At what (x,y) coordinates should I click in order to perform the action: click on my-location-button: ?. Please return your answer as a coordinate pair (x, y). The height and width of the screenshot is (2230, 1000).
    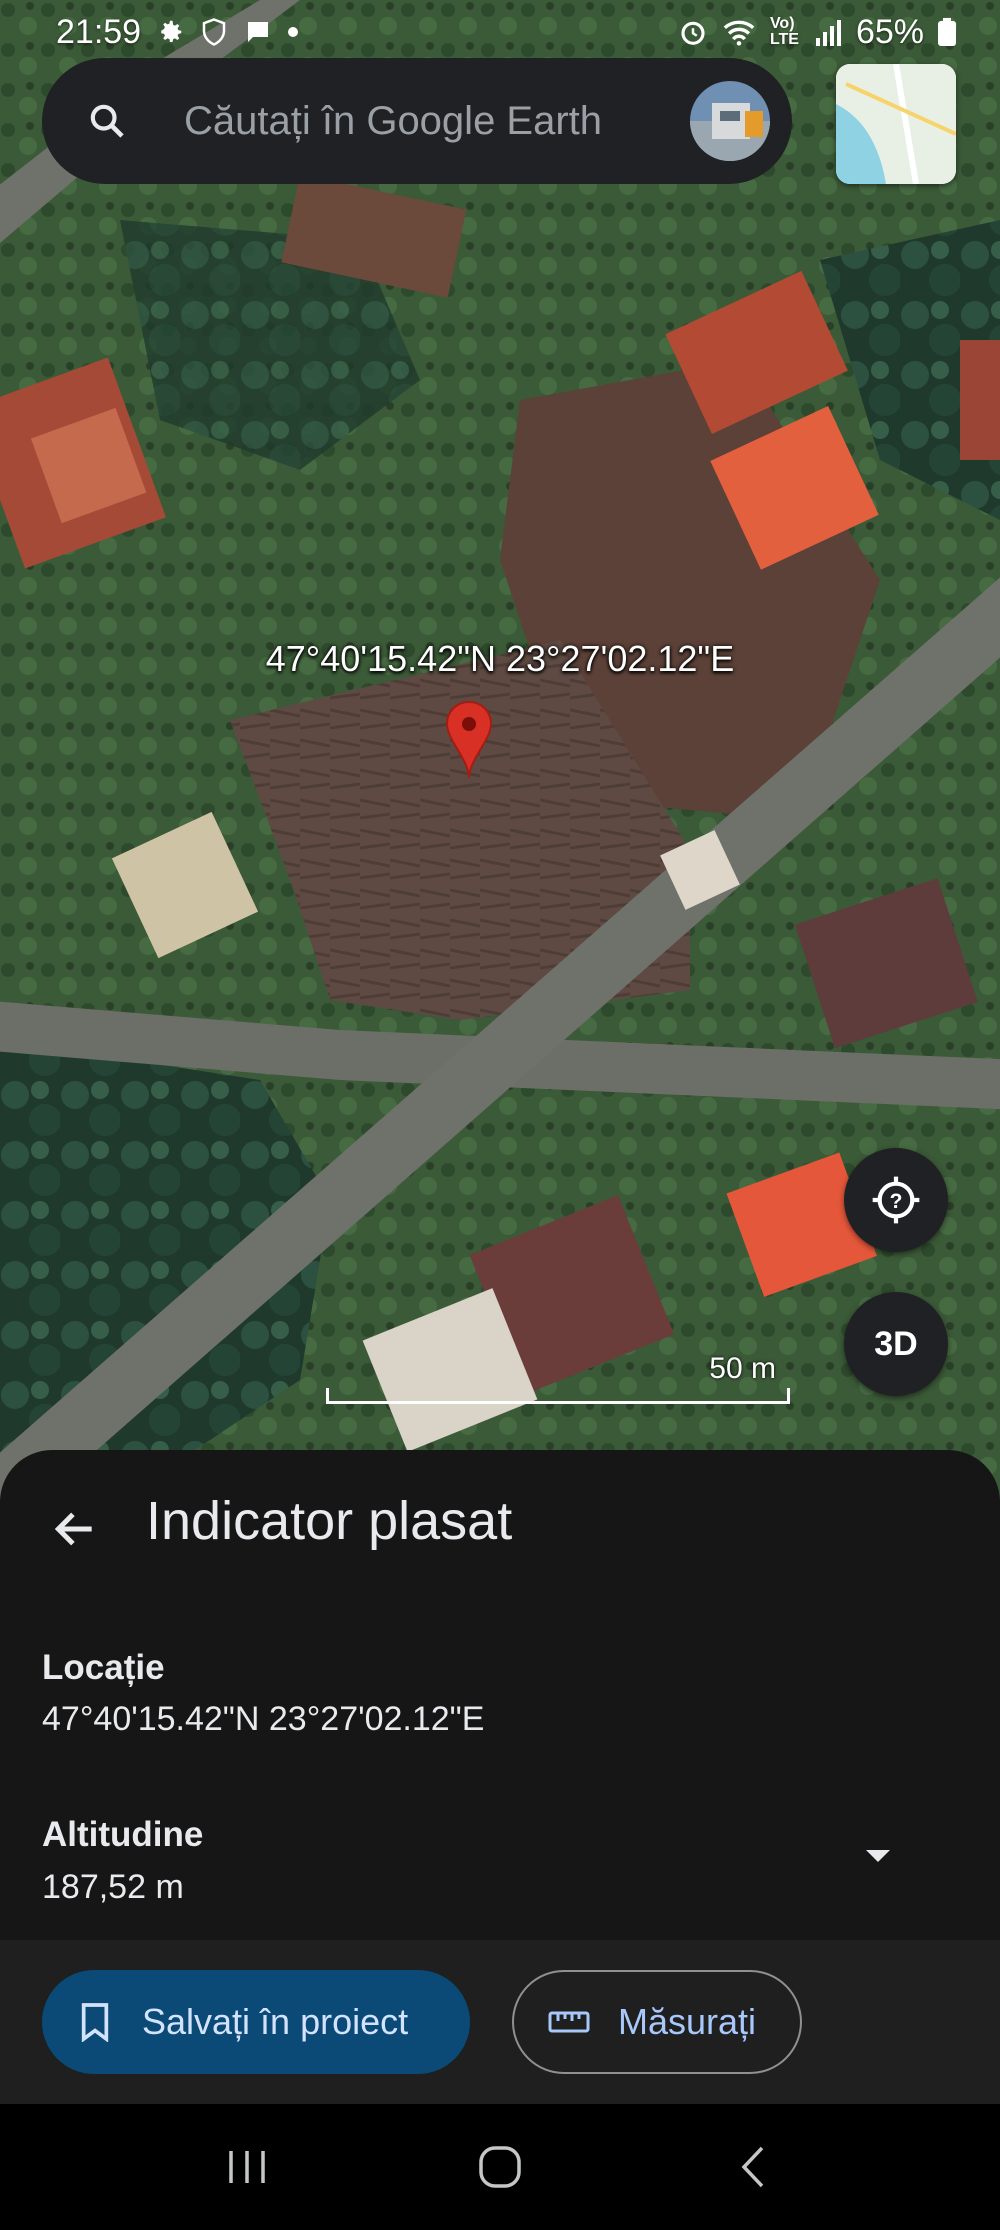
    Looking at the image, I should click on (896, 1200).